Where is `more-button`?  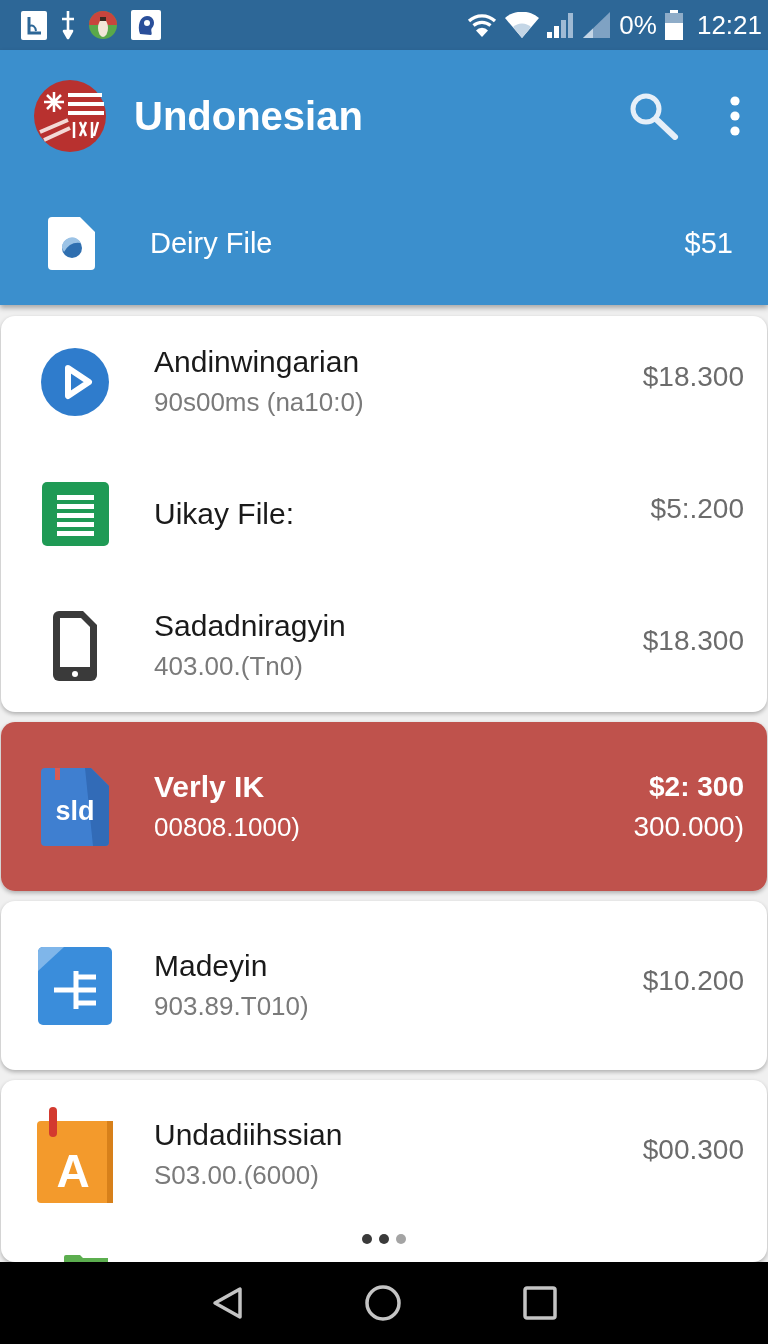 more-button is located at coordinates (735, 116).